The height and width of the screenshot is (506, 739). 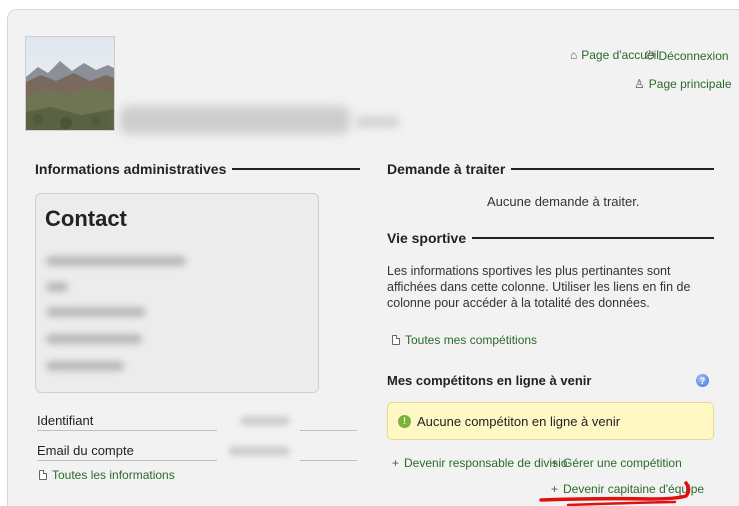 I want to click on become-team-captain-link: + Devenir capitaine d'équipe, so click(x=627, y=489).